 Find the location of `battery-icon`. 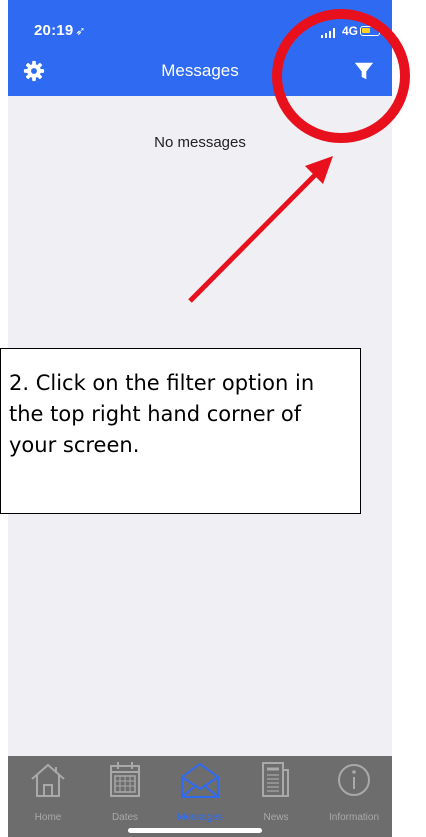

battery-icon is located at coordinates (371, 31).